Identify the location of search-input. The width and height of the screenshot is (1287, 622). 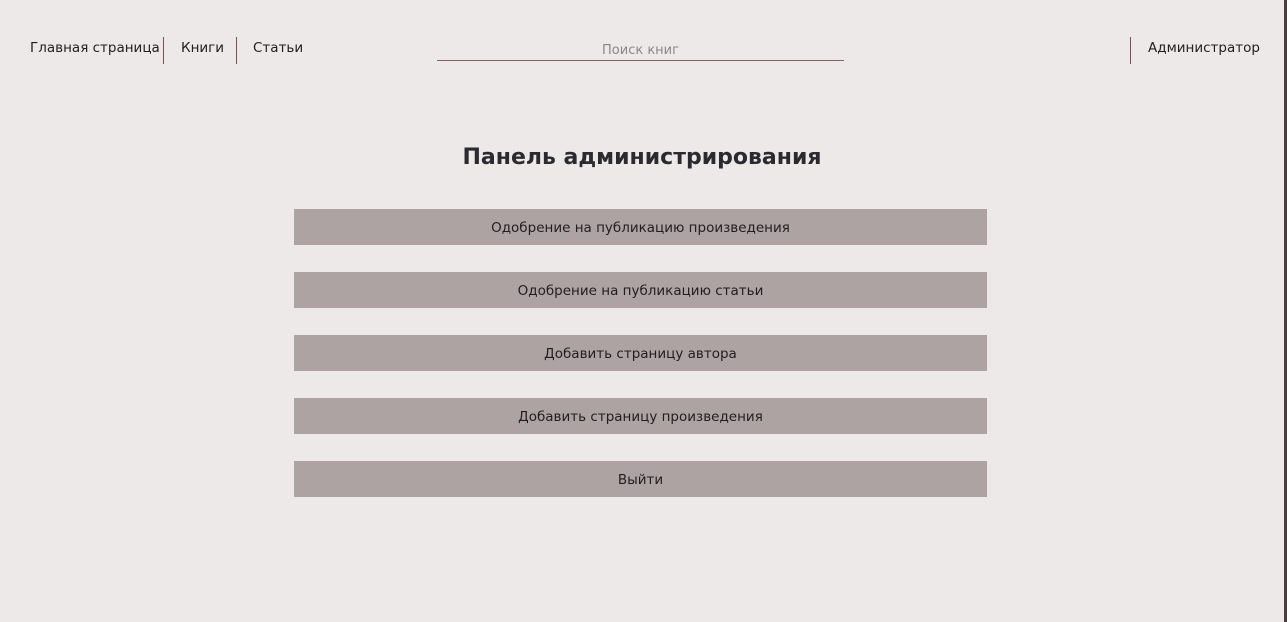
(640, 50).